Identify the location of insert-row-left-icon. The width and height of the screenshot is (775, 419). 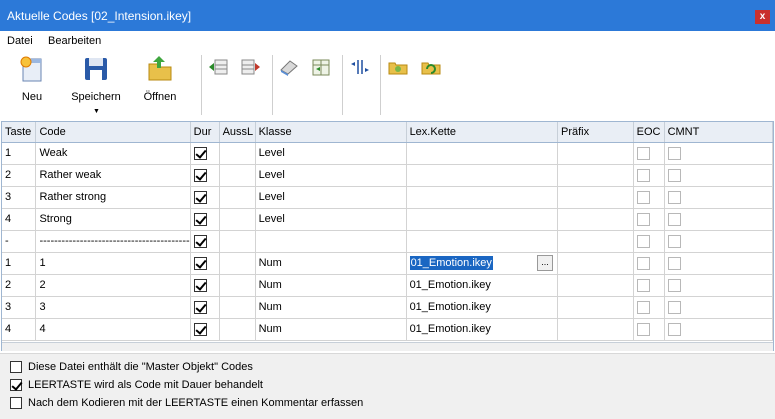
(218, 67).